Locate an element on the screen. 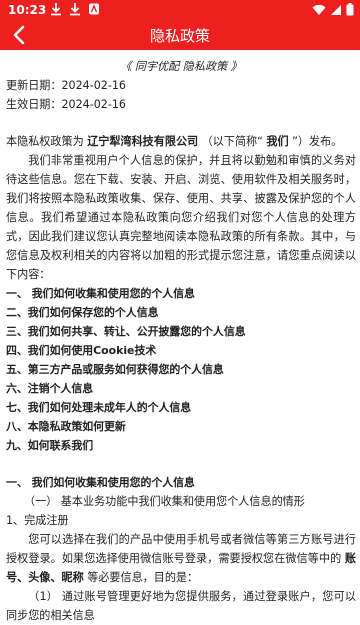  battery-icon is located at coordinates (350, 9).